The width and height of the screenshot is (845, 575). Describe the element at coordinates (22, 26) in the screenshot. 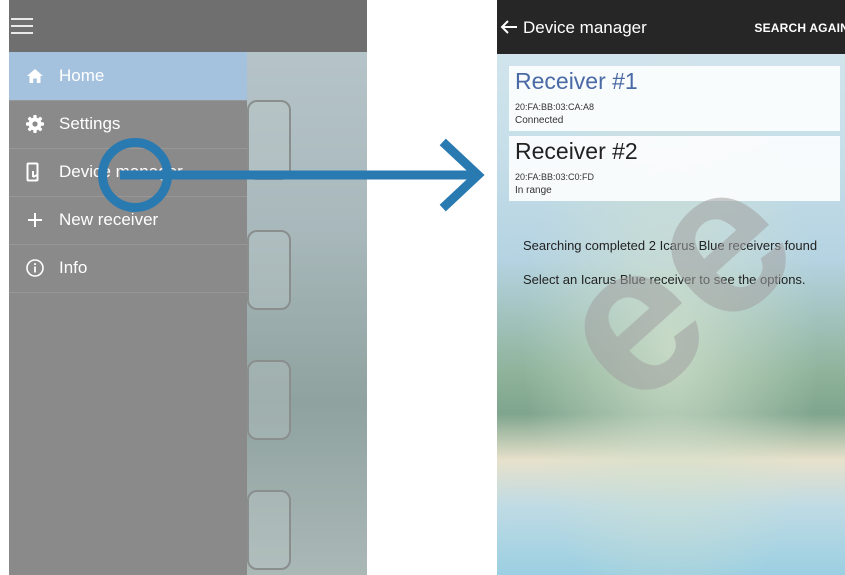

I see `hamburger-menu-icon` at that location.